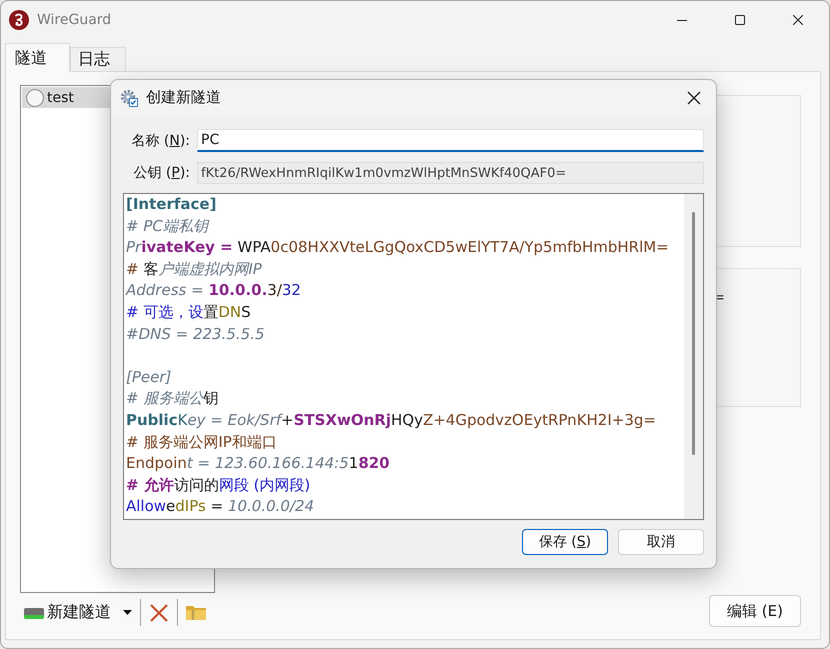  What do you see at coordinates (183, 97) in the screenshot?
I see `dialog-title: 创建新隧道` at bounding box center [183, 97].